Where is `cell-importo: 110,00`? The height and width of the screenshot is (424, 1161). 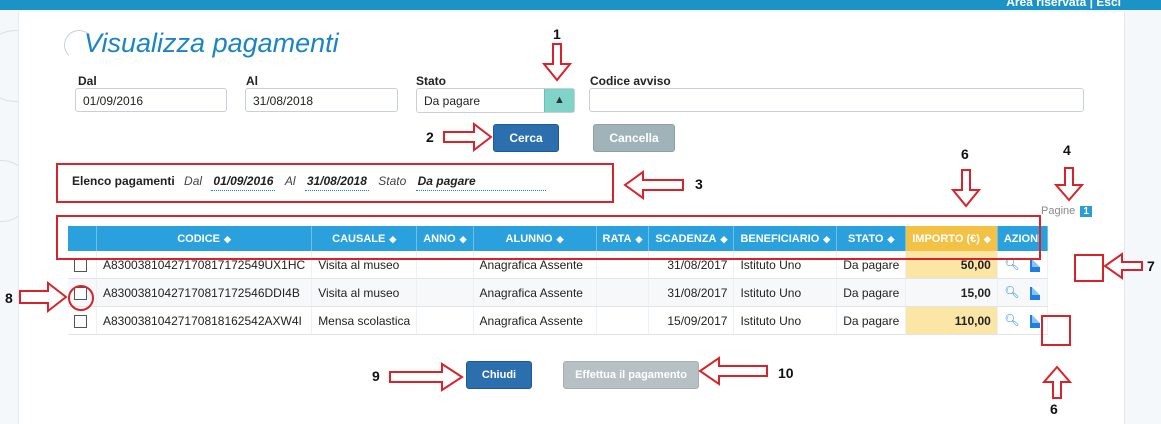
cell-importo: 110,00 is located at coordinates (951, 320).